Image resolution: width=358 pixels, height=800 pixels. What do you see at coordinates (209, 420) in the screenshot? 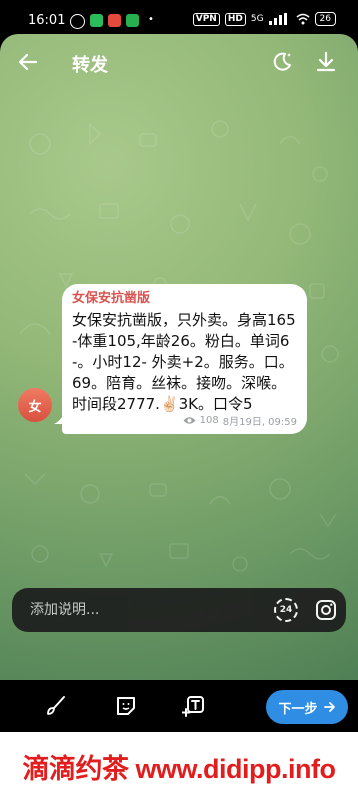
I see `view-count: 108` at bounding box center [209, 420].